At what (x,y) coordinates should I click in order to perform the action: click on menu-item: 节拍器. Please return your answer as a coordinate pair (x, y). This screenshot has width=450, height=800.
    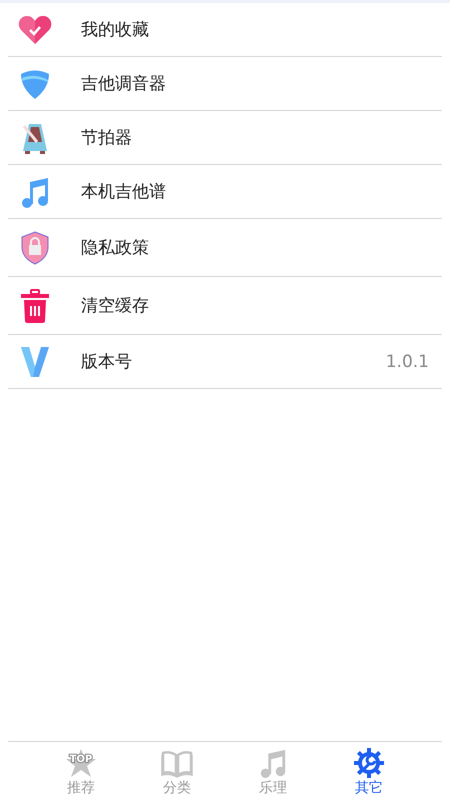
    Looking at the image, I should click on (225, 138).